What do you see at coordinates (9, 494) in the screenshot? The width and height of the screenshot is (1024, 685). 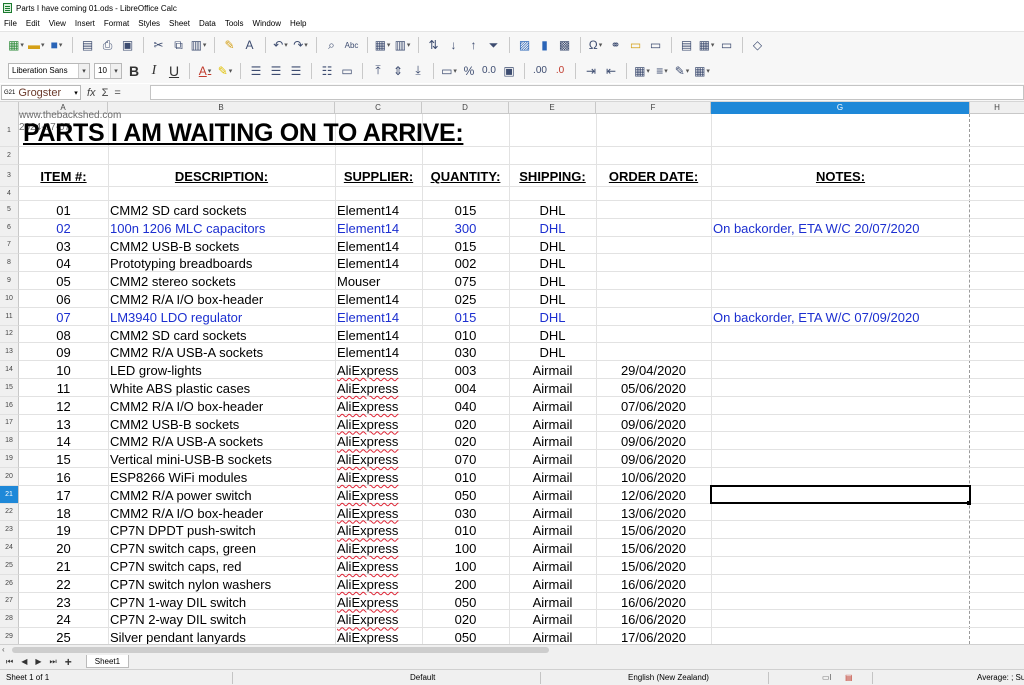 I see `row-header-21: 21` at bounding box center [9, 494].